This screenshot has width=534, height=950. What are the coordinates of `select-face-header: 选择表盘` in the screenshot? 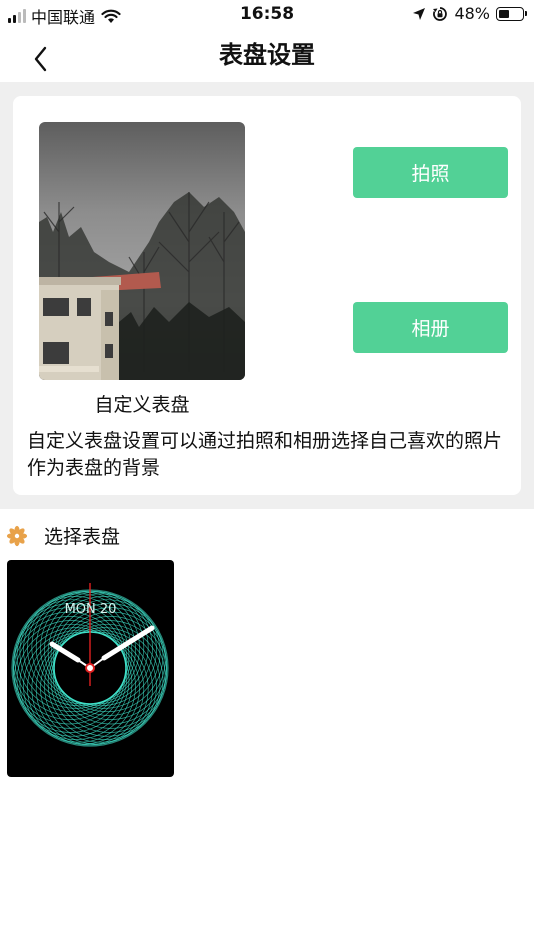 It's located at (63, 535).